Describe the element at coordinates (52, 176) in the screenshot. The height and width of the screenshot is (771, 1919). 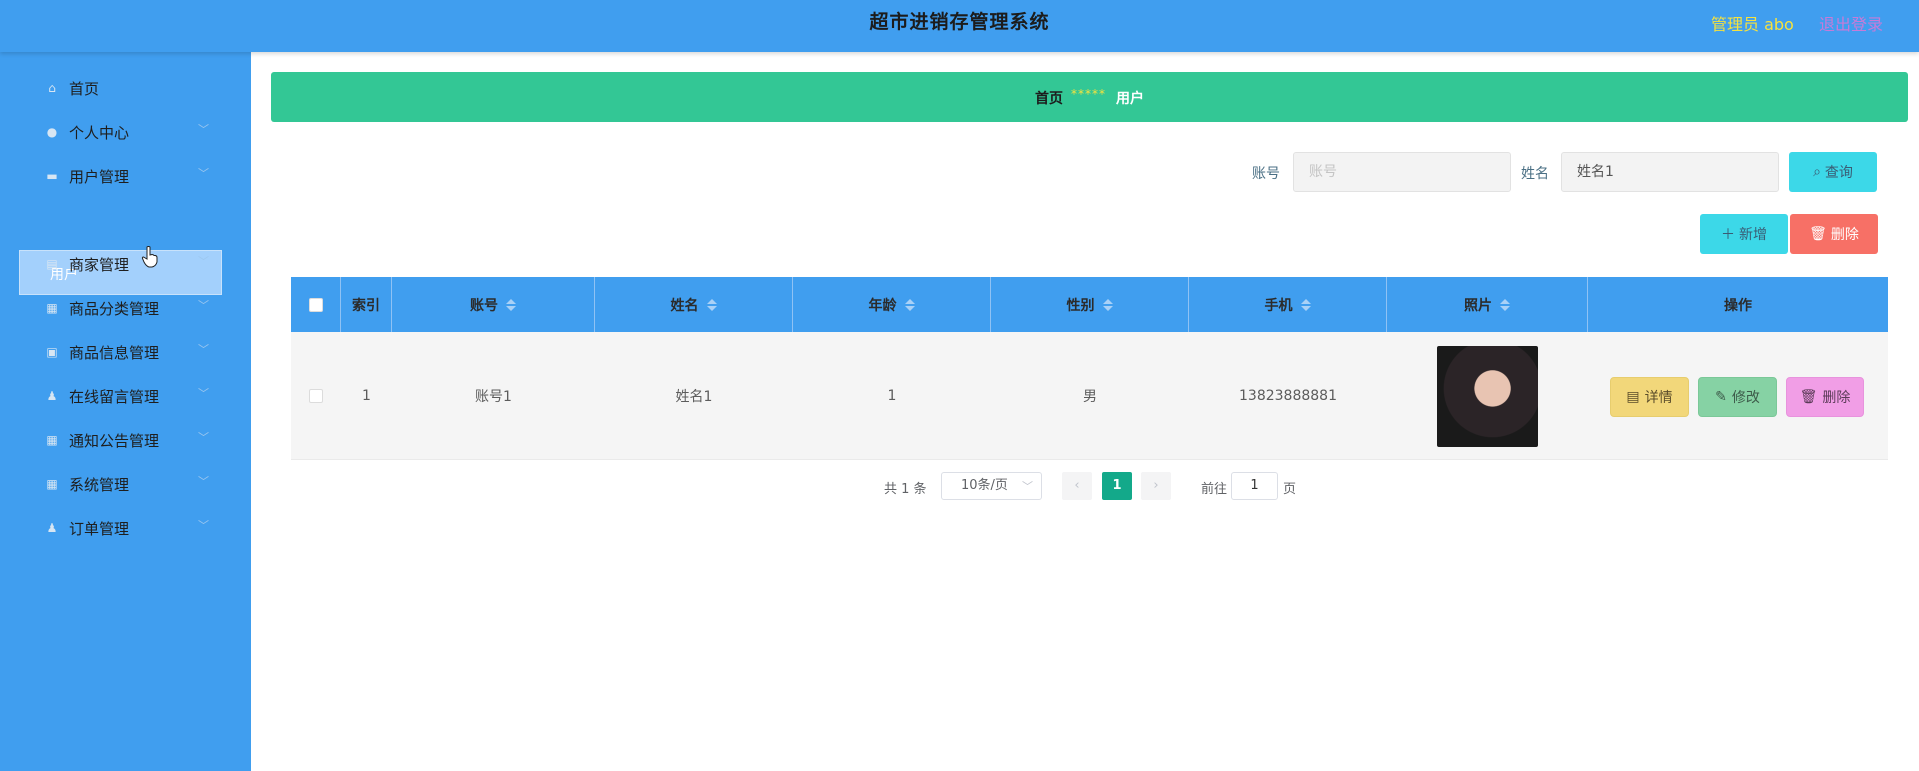
I see `monitor-icon: ▬` at that location.